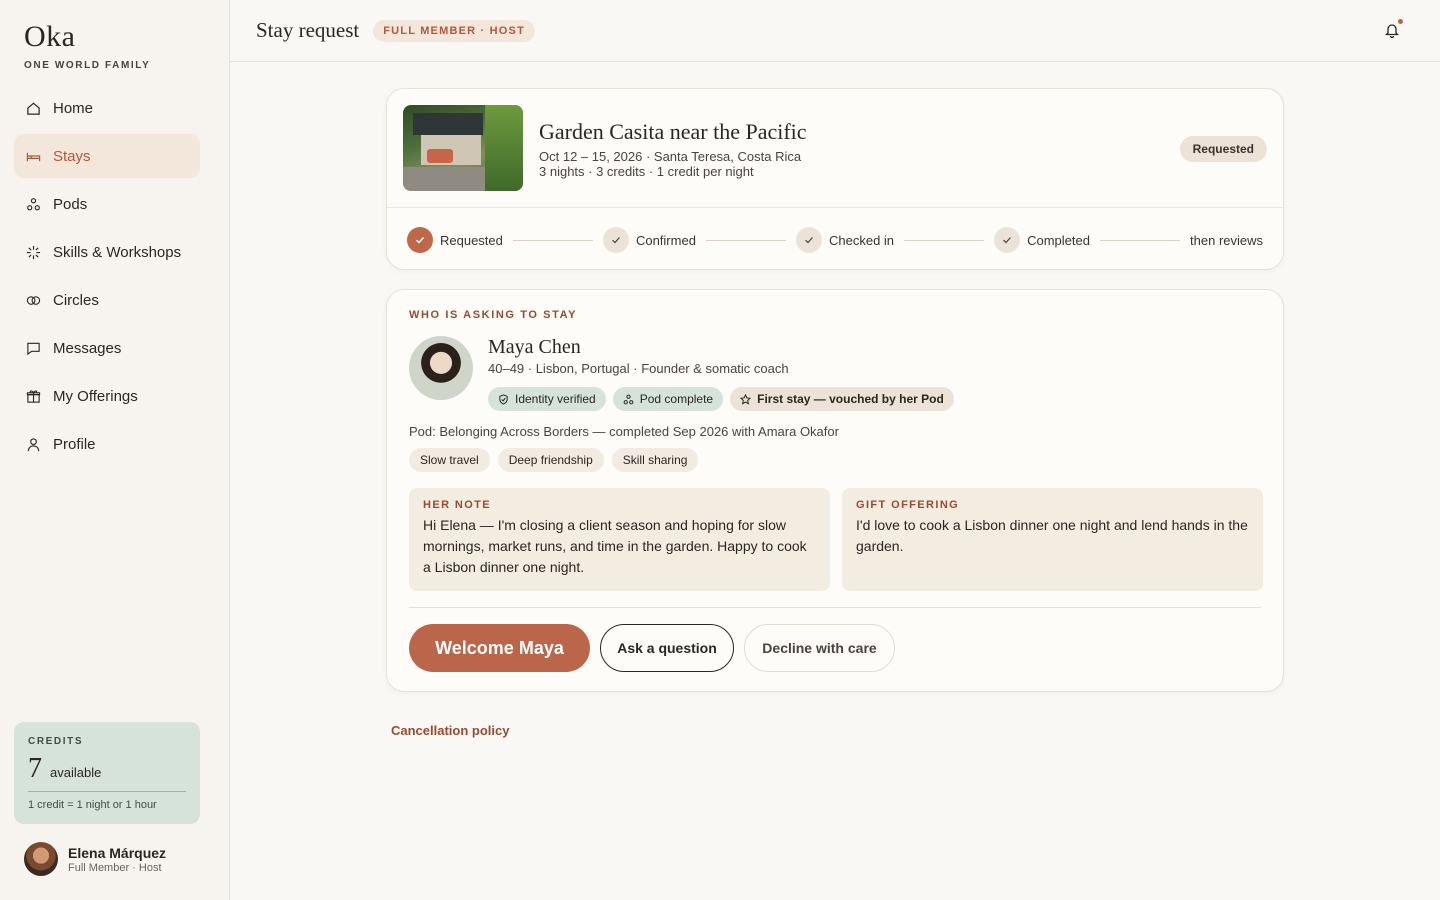 This screenshot has height=900, width=1440. What do you see at coordinates (33, 396) in the screenshot?
I see `gift-icon` at bounding box center [33, 396].